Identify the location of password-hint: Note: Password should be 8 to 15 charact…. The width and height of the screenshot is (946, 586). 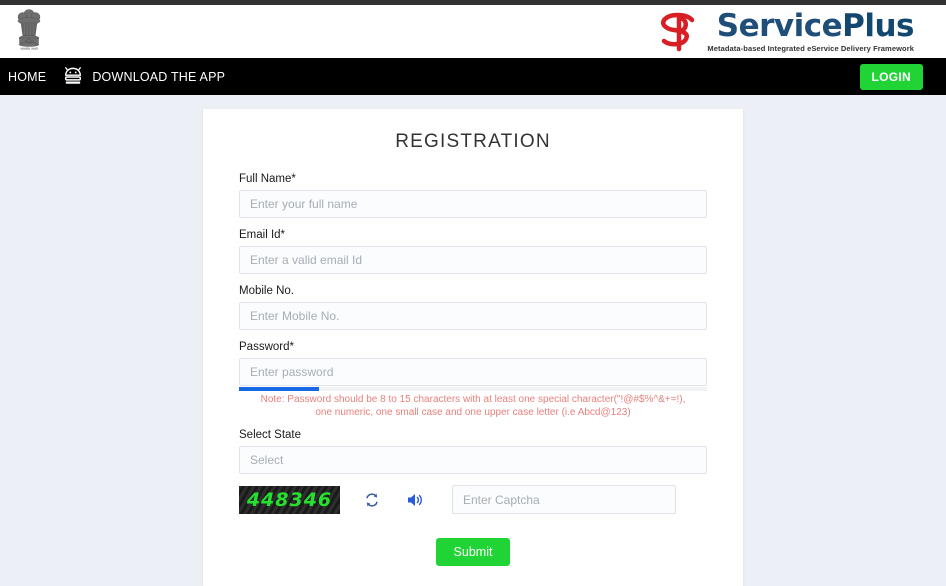
(473, 406).